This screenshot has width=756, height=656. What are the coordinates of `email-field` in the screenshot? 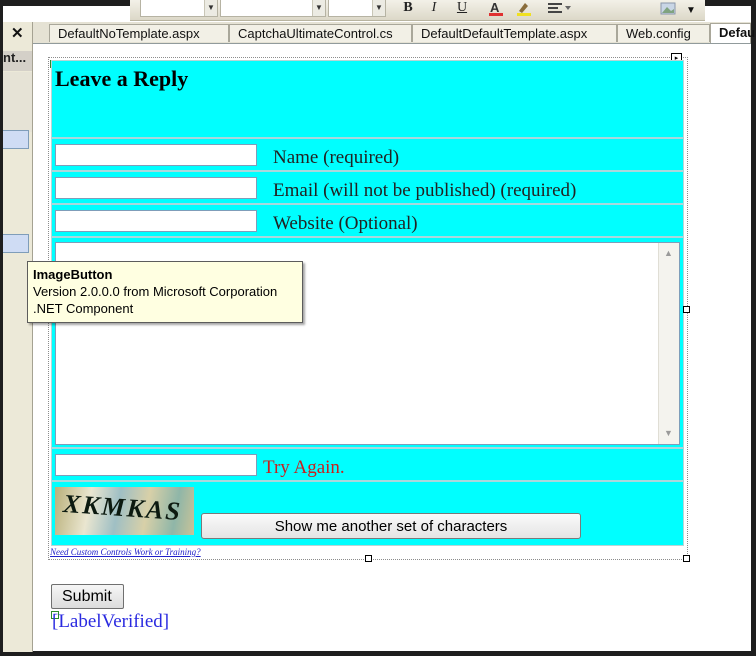 It's located at (156, 188).